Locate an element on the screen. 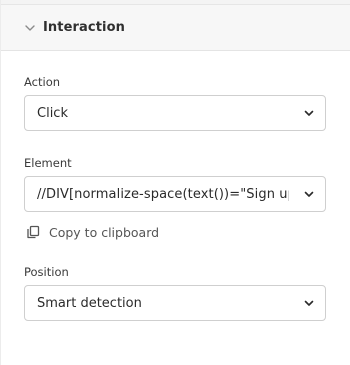  interaction-section-header: Interaction is located at coordinates (175, 28).